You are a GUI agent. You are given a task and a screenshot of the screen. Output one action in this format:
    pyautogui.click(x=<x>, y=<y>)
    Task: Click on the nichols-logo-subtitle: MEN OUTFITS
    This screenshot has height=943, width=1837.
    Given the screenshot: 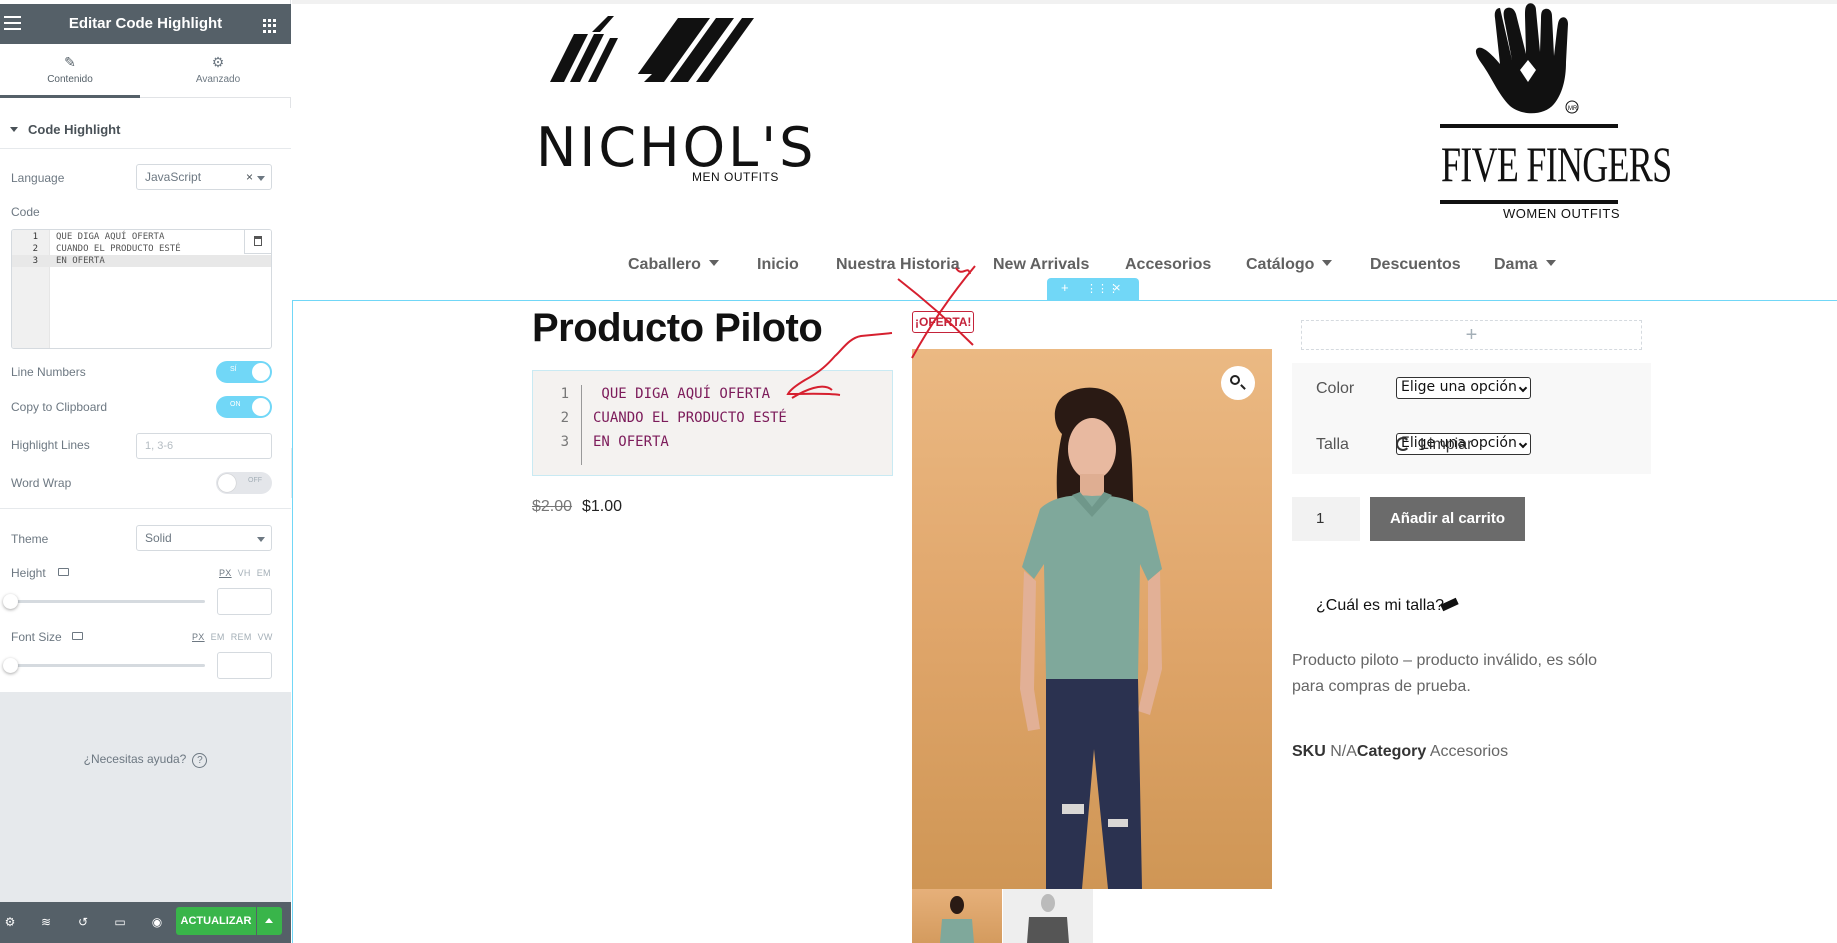 What is the action you would take?
    pyautogui.click(x=735, y=177)
    